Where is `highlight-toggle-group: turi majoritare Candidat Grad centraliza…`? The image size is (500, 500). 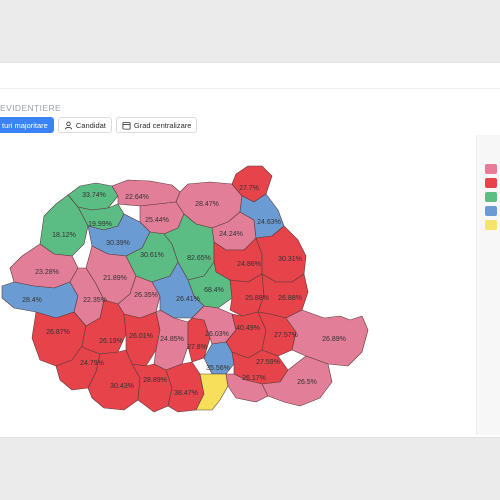 highlight-toggle-group: turi majoritare Candidat Grad centraliza… is located at coordinates (99, 125).